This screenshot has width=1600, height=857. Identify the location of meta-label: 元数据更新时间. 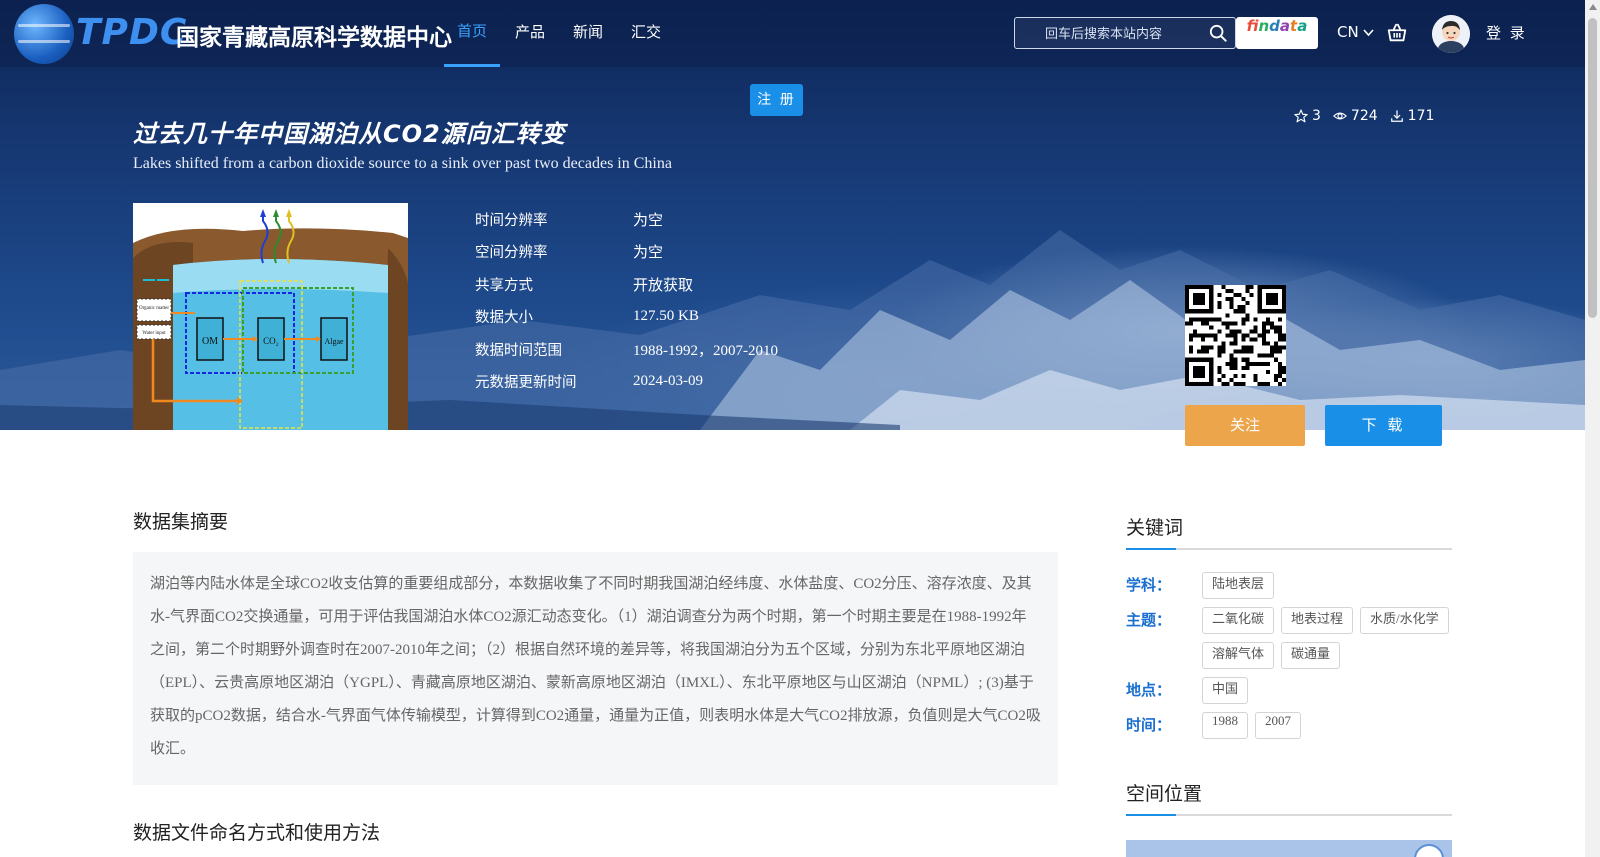
(526, 383).